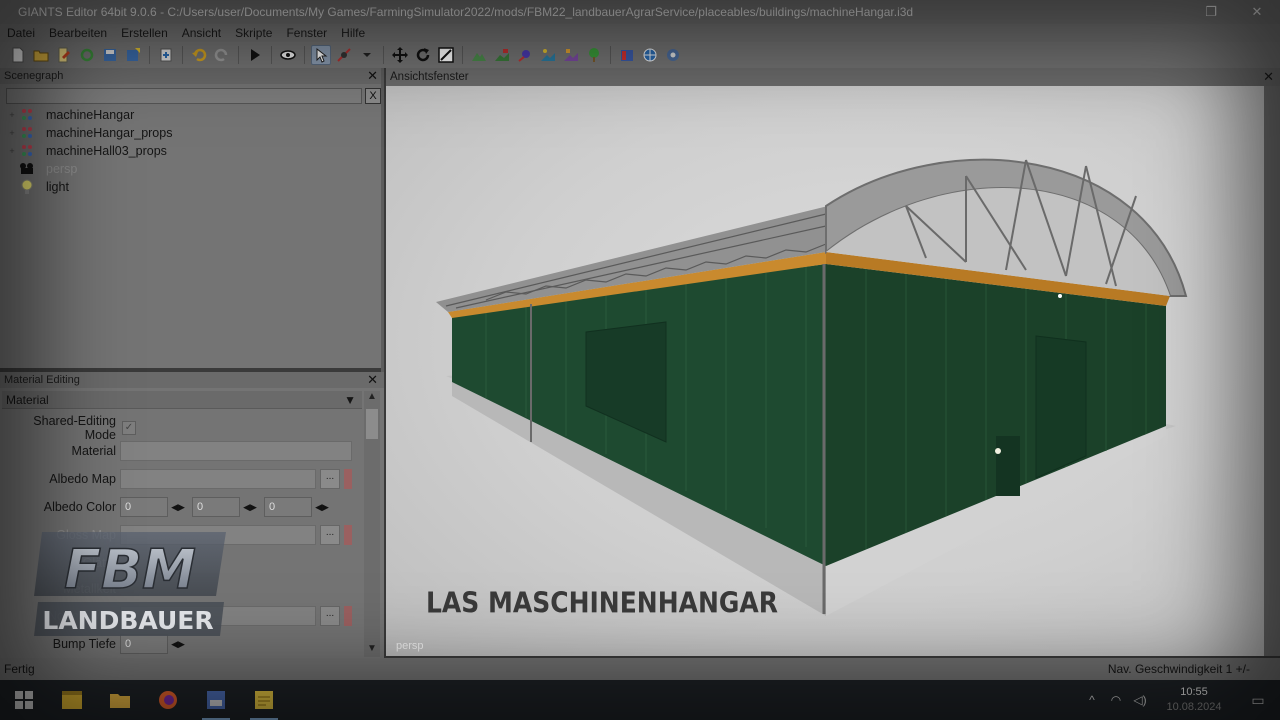 This screenshot has width=1280, height=720. I want to click on taskbar-app-firefox, so click(168, 700).